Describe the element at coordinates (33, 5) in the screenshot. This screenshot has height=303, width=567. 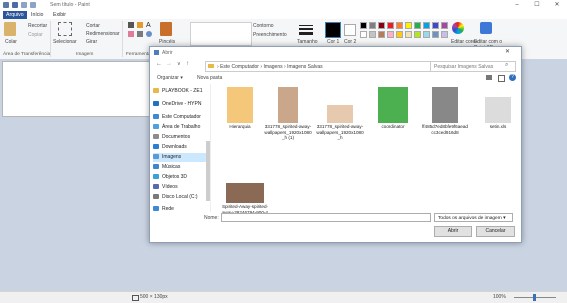
I see `redo-icon` at that location.